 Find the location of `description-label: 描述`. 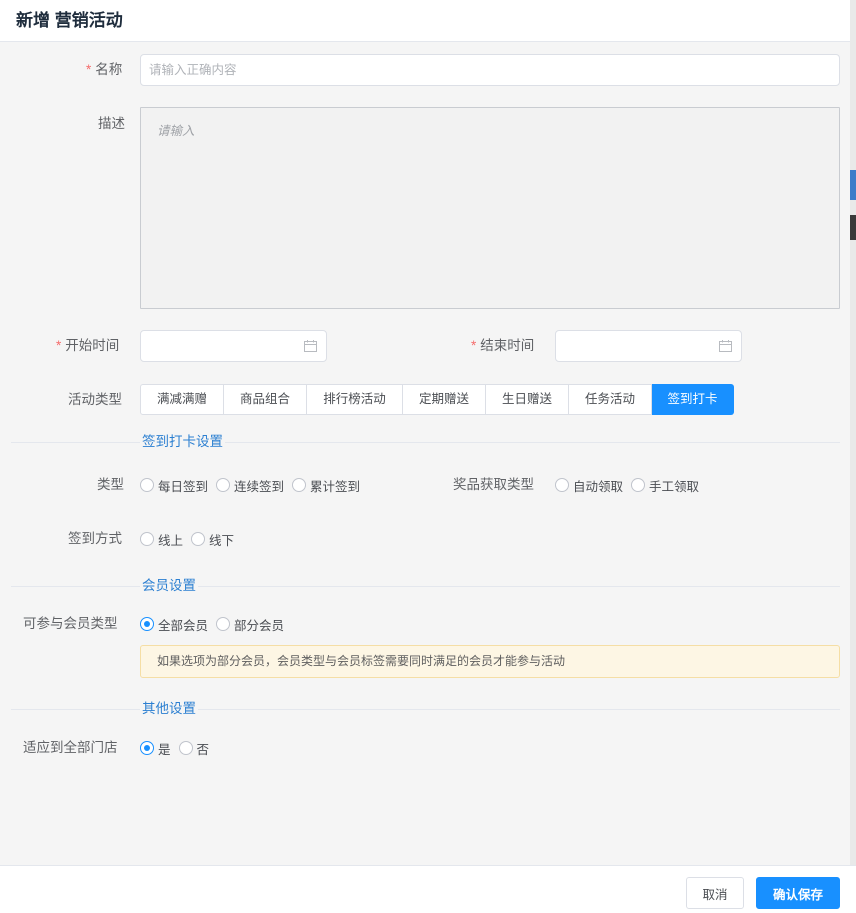

description-label: 描述 is located at coordinates (111, 123).